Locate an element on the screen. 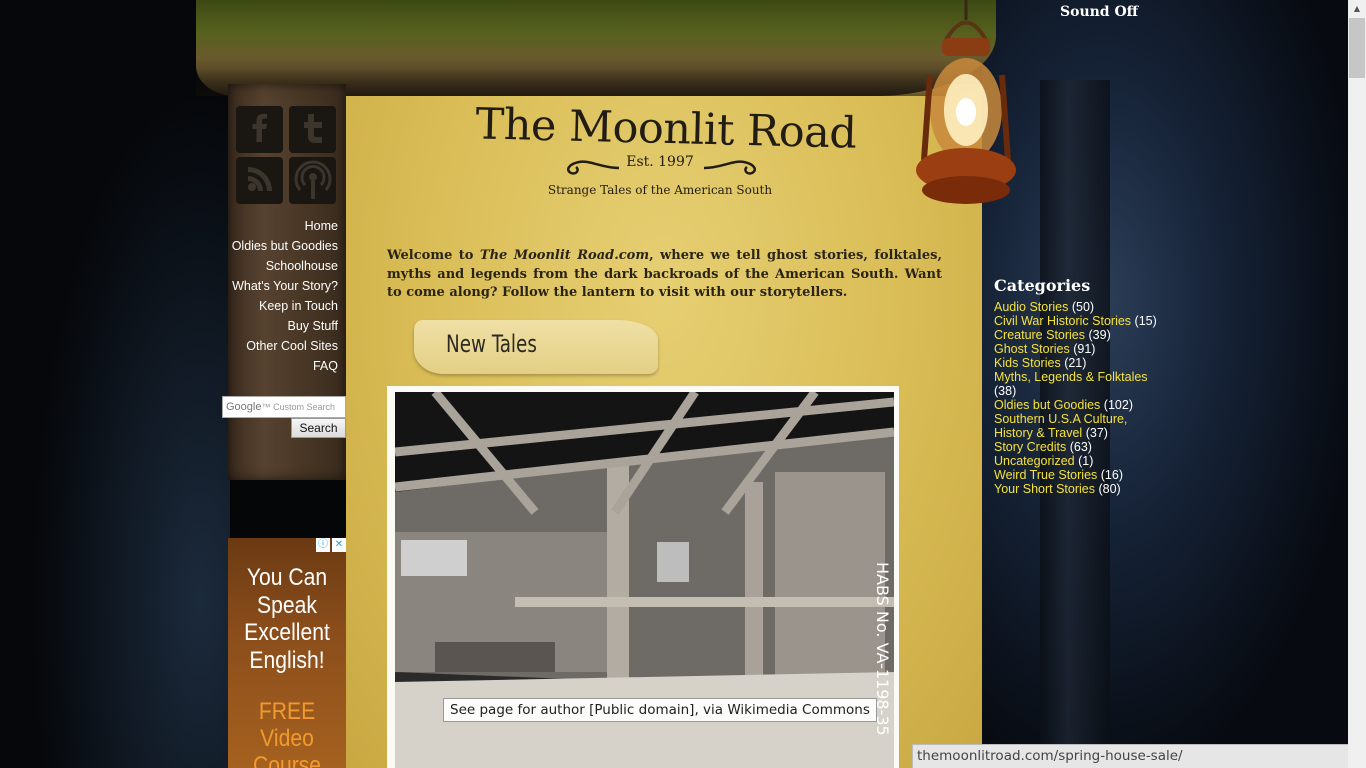 The image size is (1366, 768). search-input: Google™ Custom Search is located at coordinates (284, 407).